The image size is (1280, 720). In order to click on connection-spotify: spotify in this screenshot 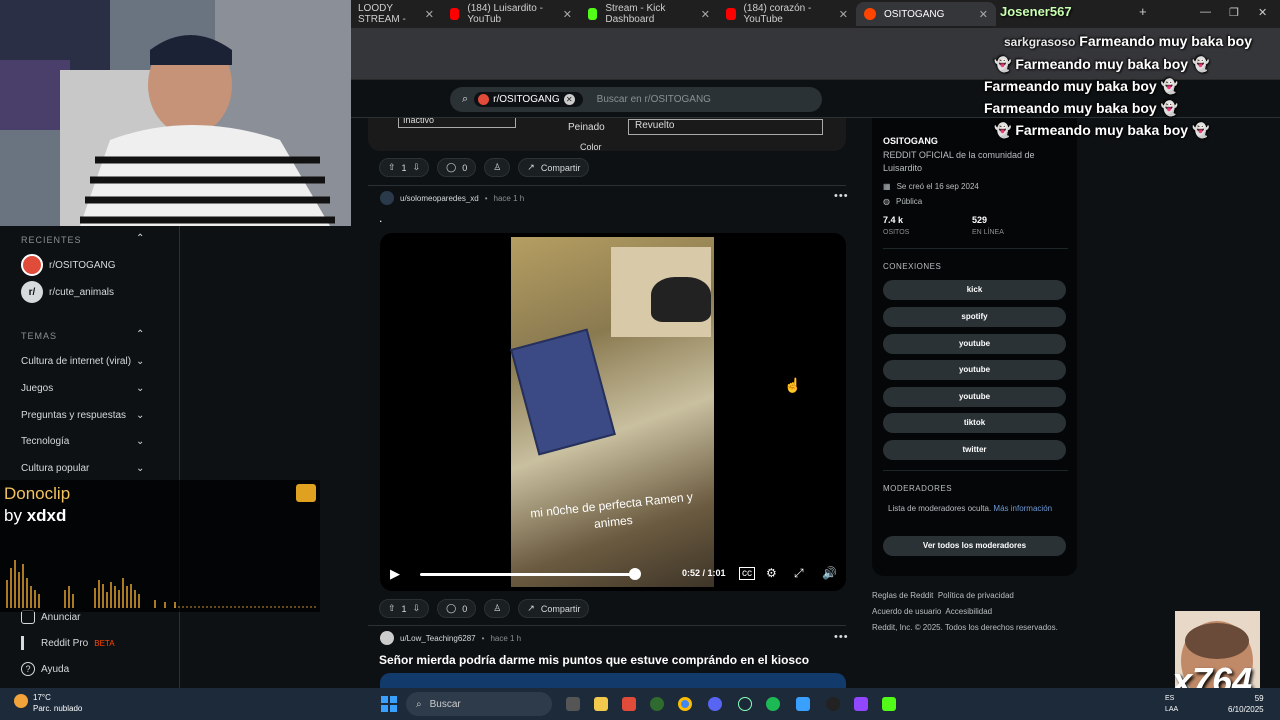, I will do `click(974, 317)`.